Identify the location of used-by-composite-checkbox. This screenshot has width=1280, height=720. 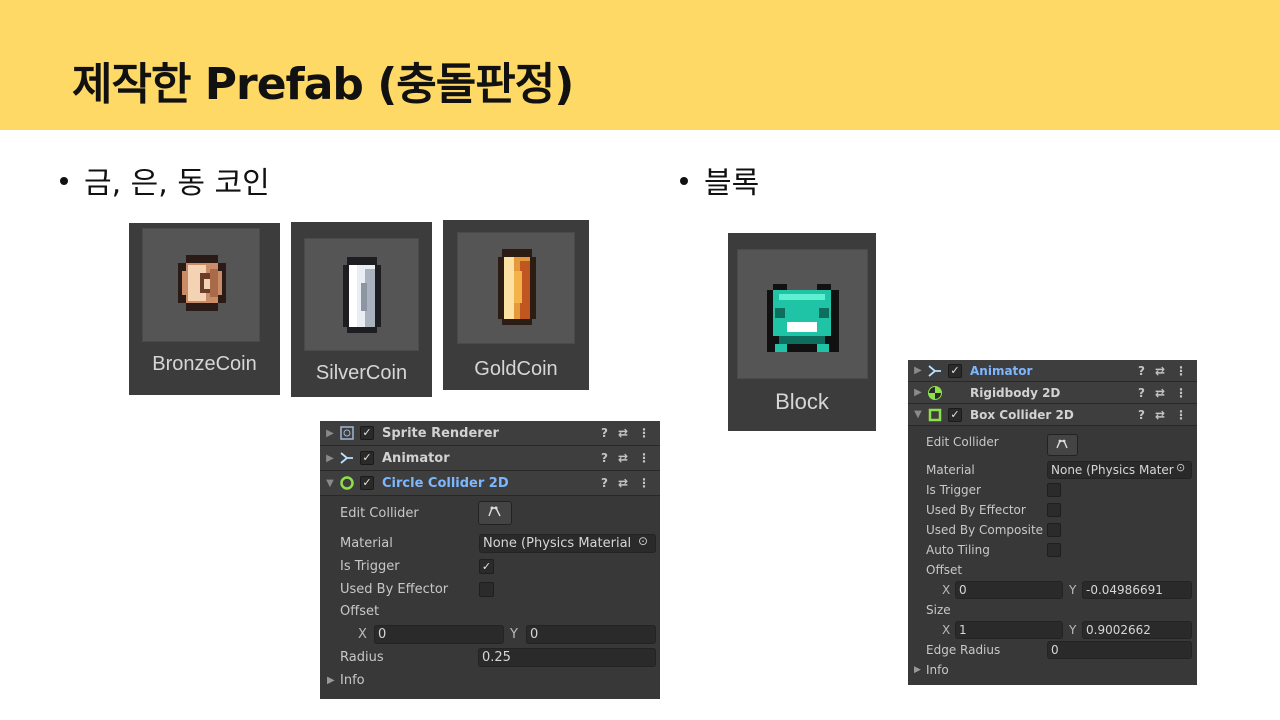
(1054, 530).